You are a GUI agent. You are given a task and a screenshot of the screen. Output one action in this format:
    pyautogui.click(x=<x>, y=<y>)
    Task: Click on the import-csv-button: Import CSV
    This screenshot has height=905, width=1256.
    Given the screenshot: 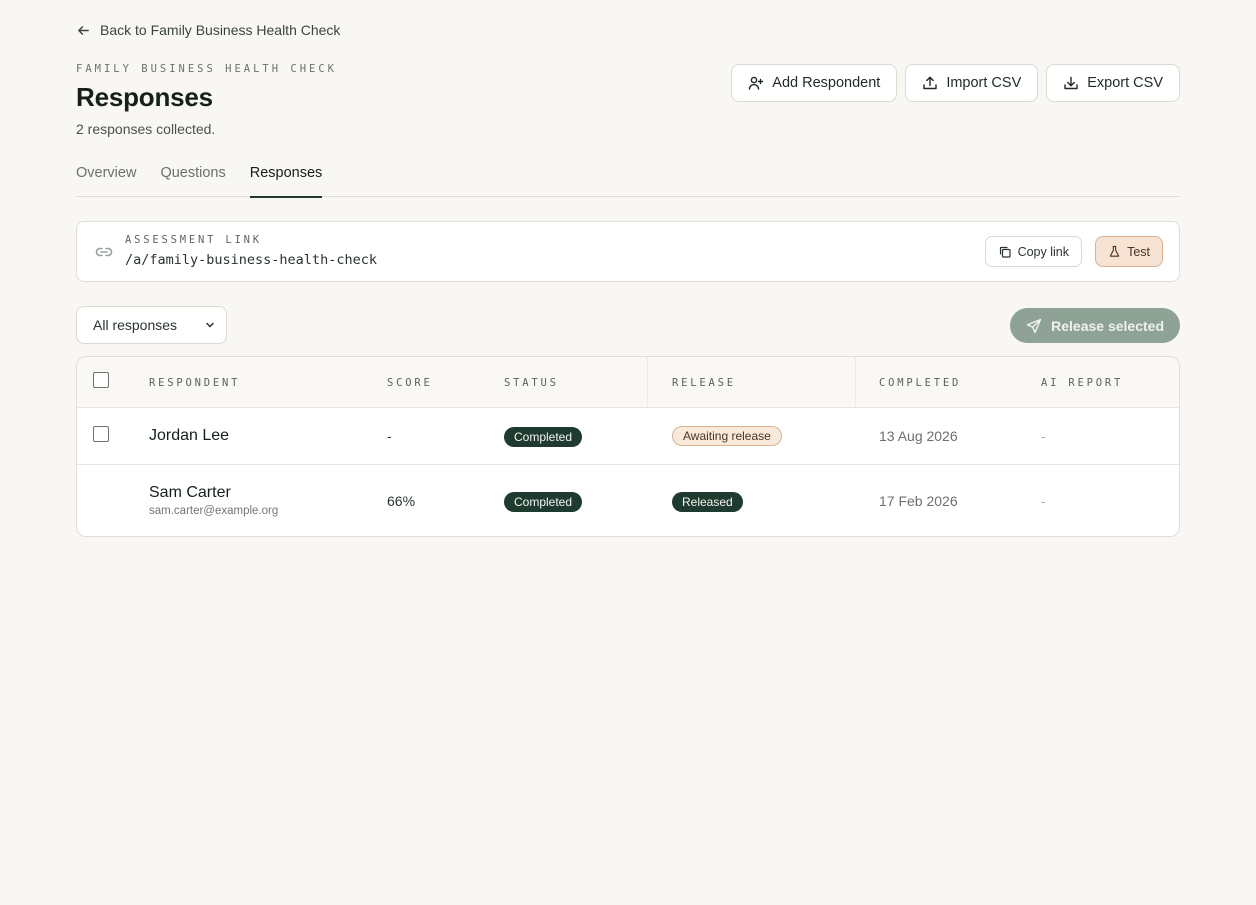 What is the action you would take?
    pyautogui.click(x=972, y=83)
    